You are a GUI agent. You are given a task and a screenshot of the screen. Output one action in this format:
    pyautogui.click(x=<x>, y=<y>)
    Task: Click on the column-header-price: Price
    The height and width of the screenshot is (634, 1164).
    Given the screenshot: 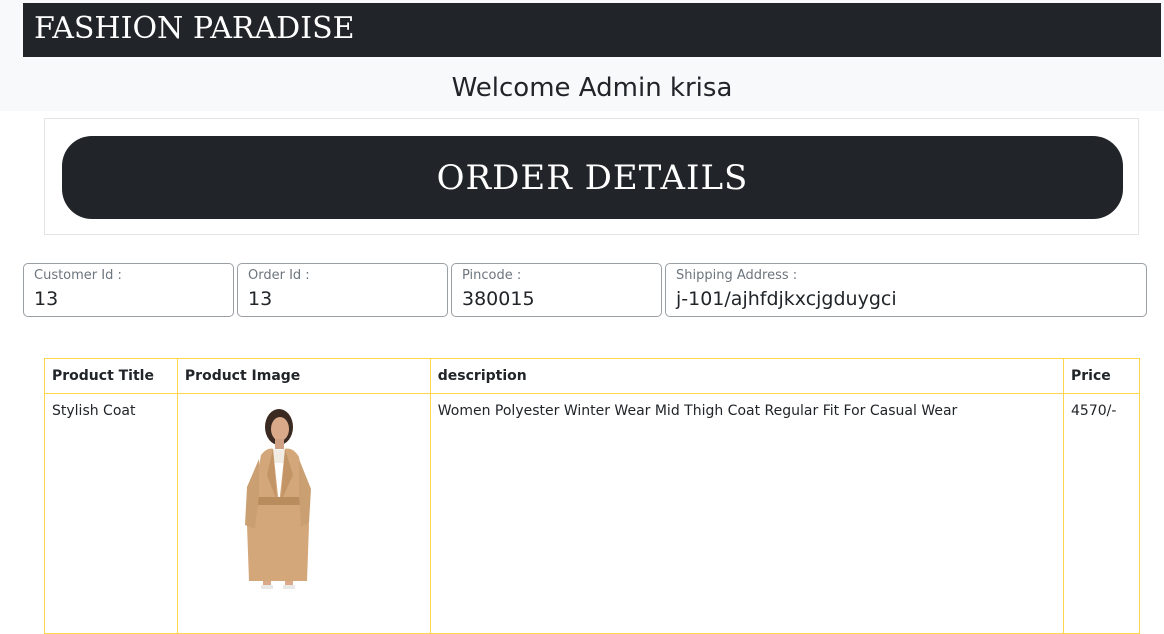 What is the action you would take?
    pyautogui.click(x=1101, y=376)
    